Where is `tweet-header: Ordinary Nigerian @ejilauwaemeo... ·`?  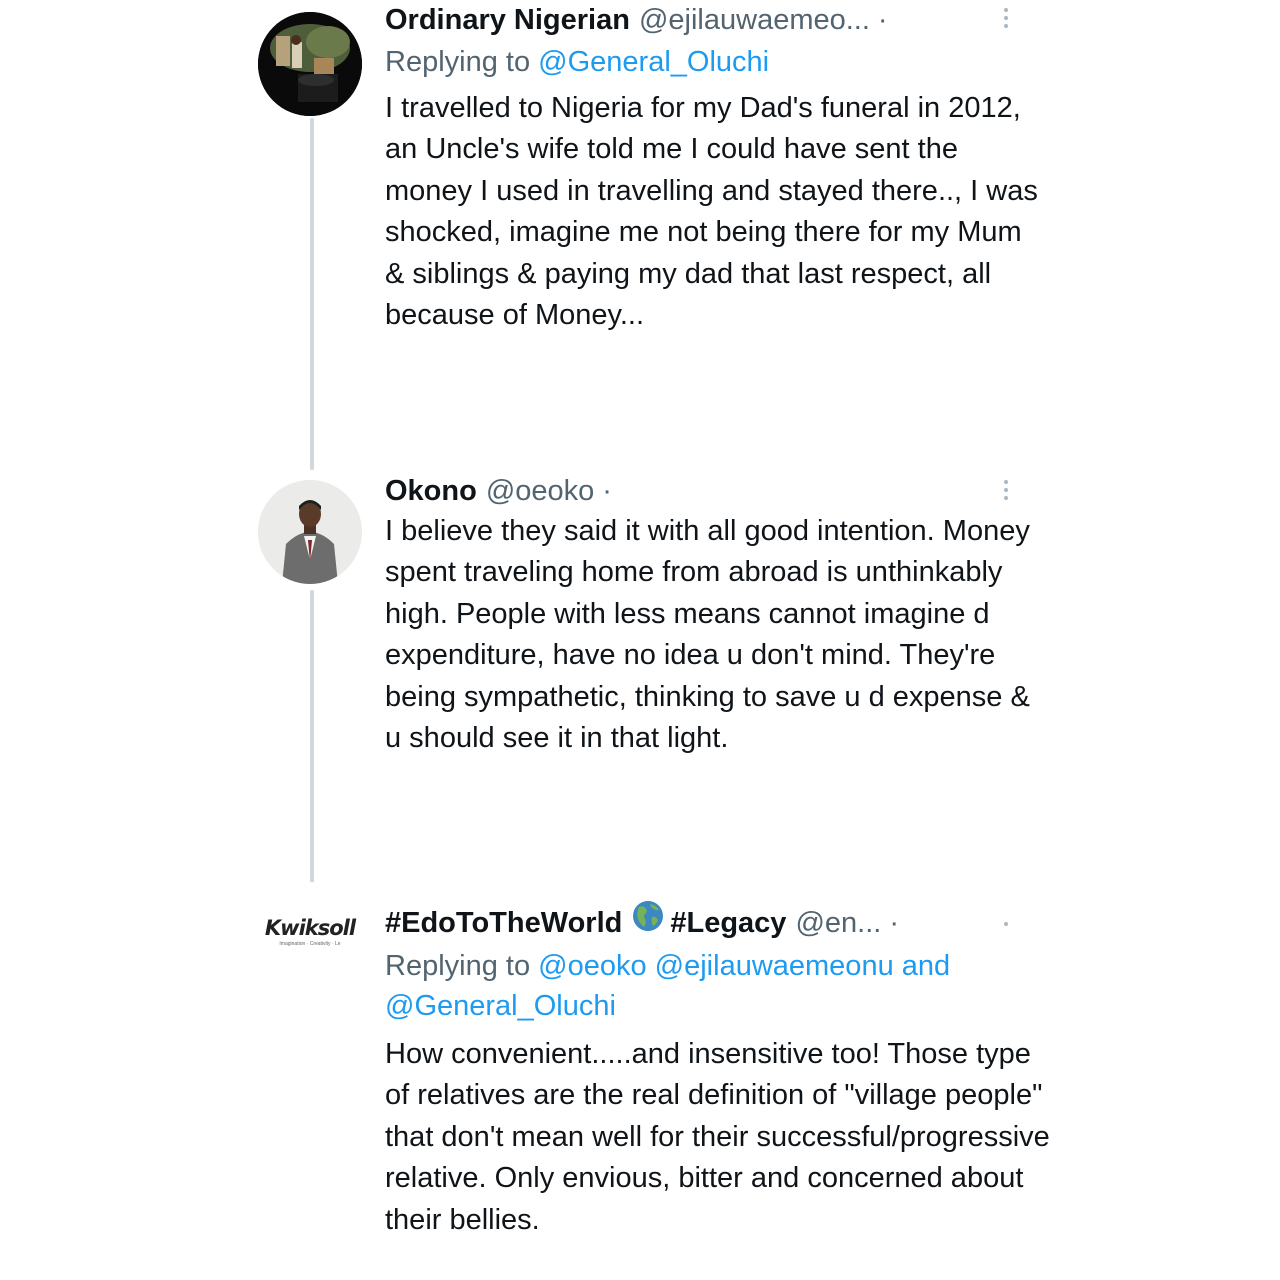 tweet-header: Ordinary Nigerian @ejilauwaemeo... · is located at coordinates (715, 20).